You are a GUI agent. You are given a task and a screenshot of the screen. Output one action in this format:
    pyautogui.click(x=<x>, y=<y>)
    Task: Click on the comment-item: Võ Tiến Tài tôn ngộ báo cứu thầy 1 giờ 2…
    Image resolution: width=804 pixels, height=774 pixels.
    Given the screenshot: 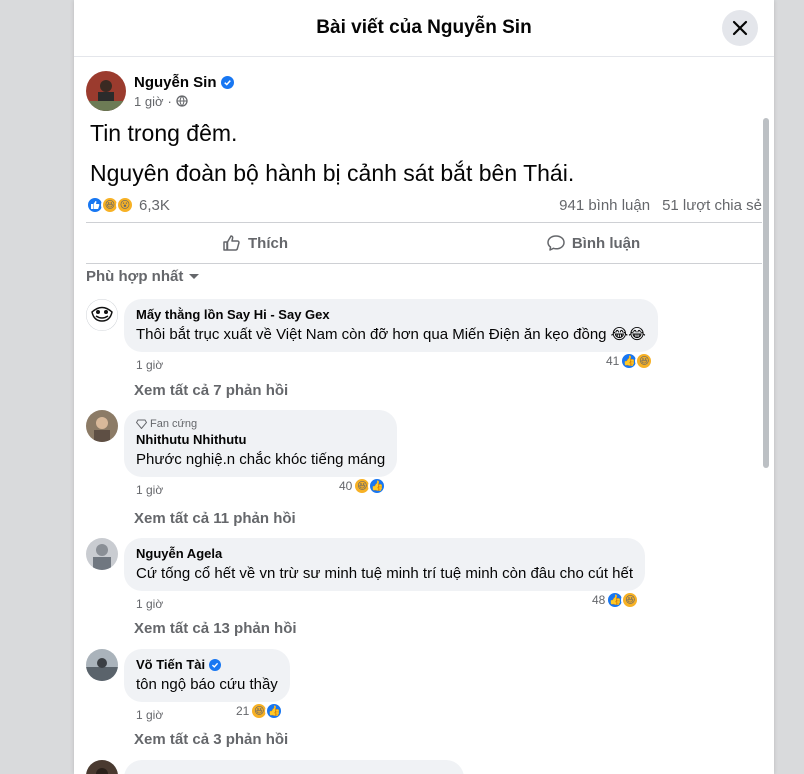 What is the action you would take?
    pyautogui.click(x=188, y=686)
    